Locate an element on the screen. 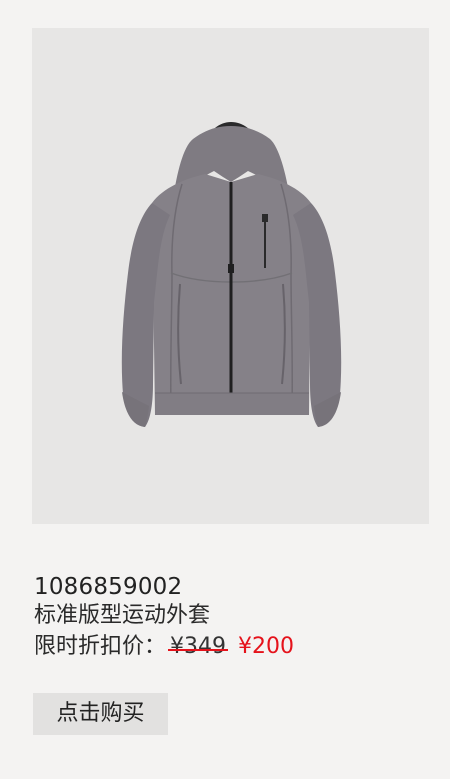 This screenshot has height=779, width=450. product-info: 1086859002 标准版型运动外套 限时折扣价： ¥349 ¥200 is located at coordinates (229, 618).